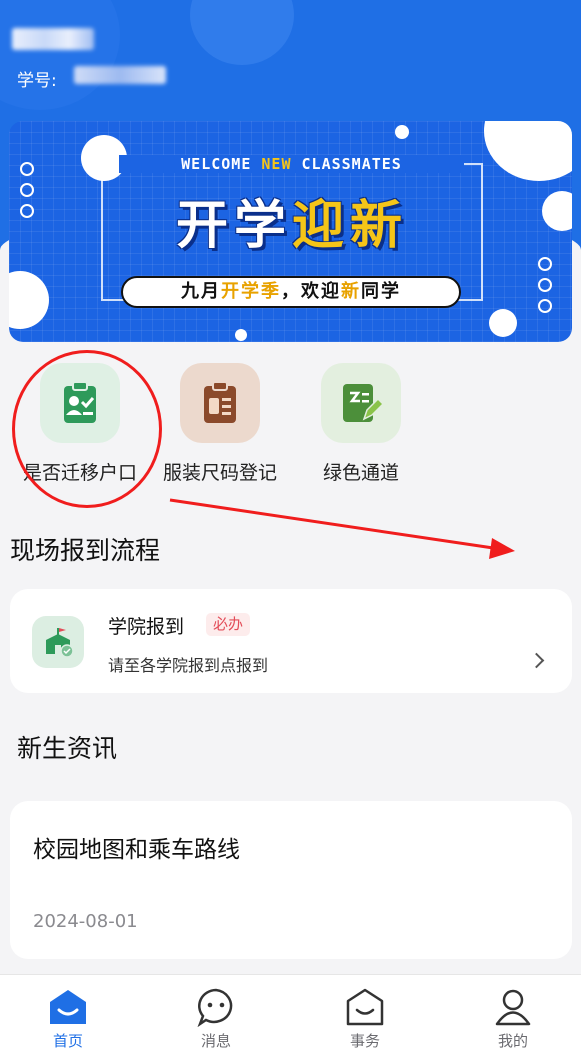  Describe the element at coordinates (67, 748) in the screenshot. I see `news-section-title: 新生资讯` at that location.